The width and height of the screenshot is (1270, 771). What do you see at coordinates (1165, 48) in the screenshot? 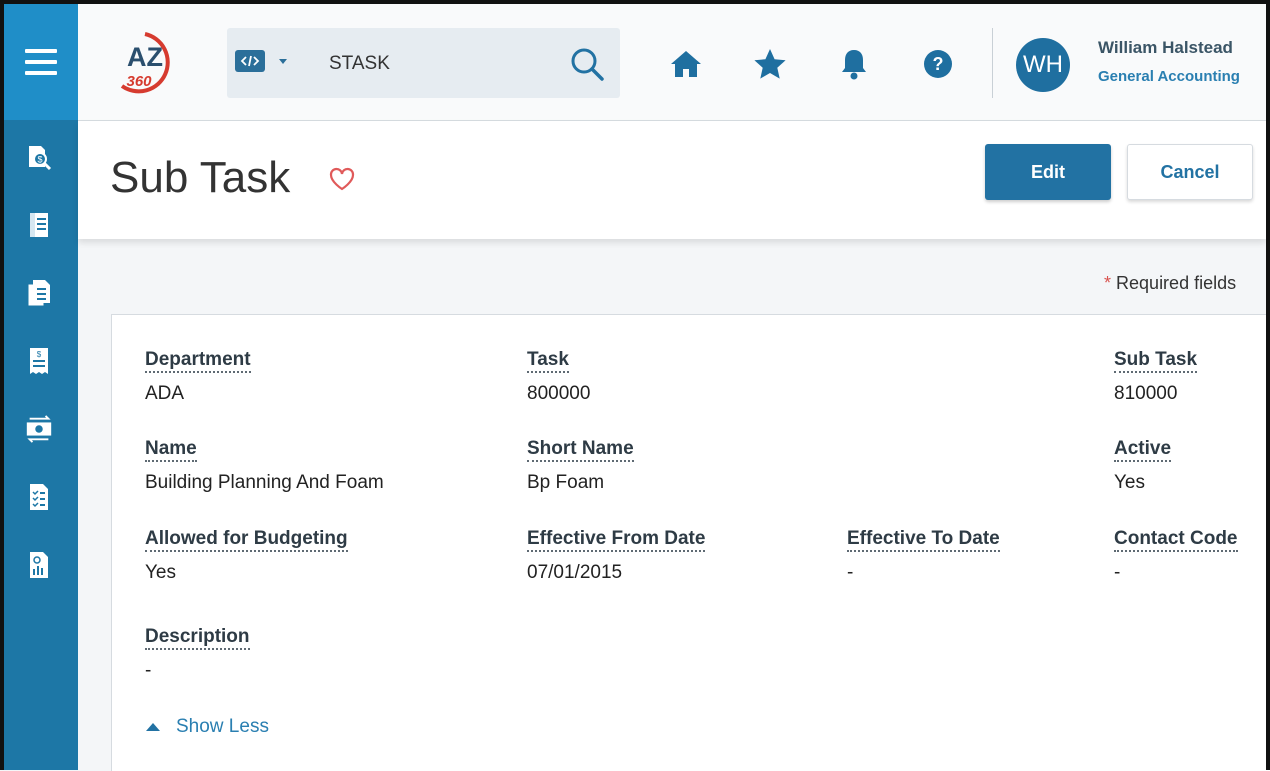
I see `user-name: William Halstead` at bounding box center [1165, 48].